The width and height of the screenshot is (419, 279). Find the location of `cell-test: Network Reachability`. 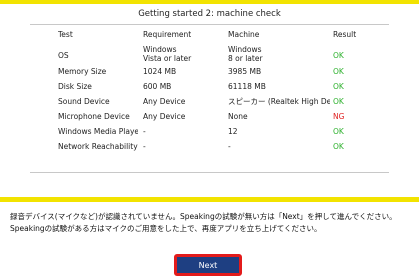

cell-test: Network Reachability is located at coordinates (98, 146).